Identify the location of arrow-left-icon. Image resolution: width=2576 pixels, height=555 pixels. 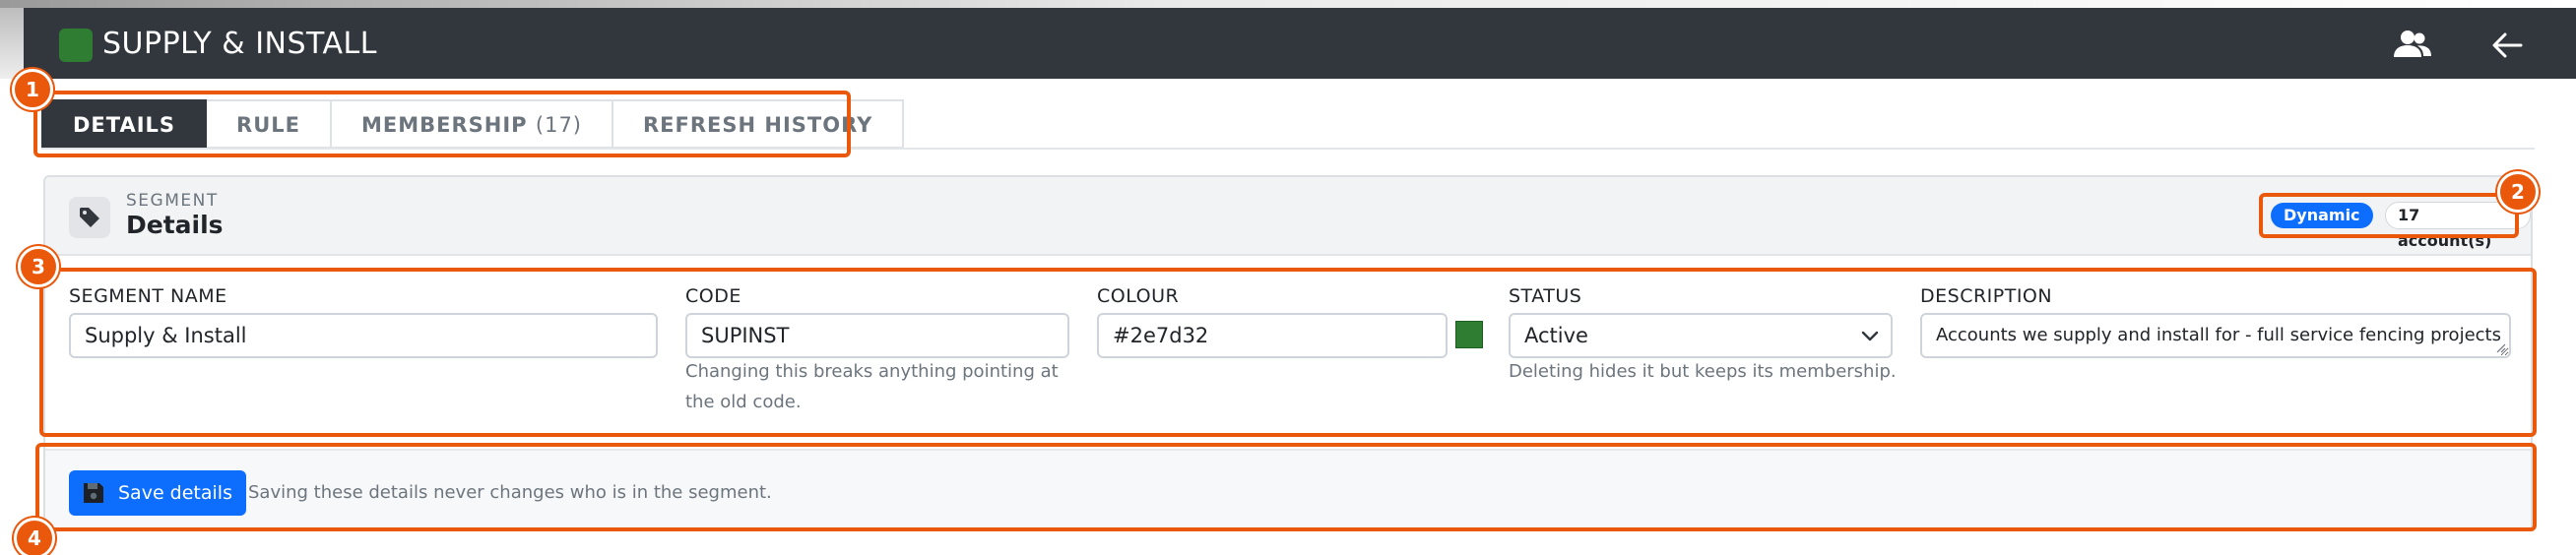
(2507, 45).